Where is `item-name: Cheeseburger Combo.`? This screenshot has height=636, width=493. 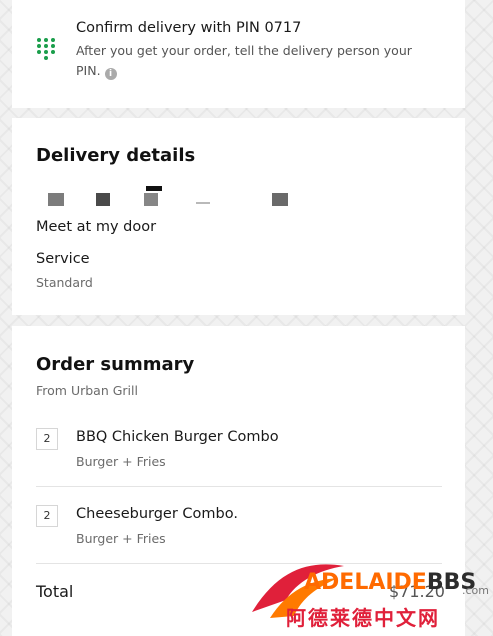
item-name: Cheeseburger Combo. is located at coordinates (157, 514).